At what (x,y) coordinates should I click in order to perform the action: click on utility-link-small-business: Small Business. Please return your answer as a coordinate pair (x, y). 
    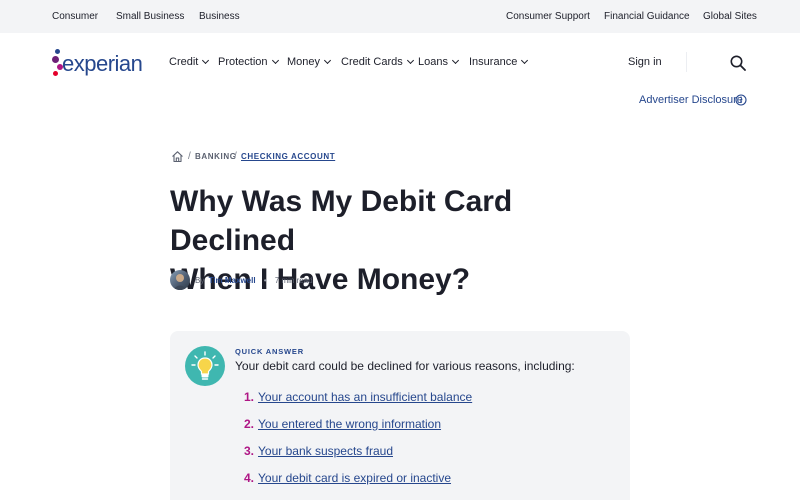
    Looking at the image, I should click on (150, 16).